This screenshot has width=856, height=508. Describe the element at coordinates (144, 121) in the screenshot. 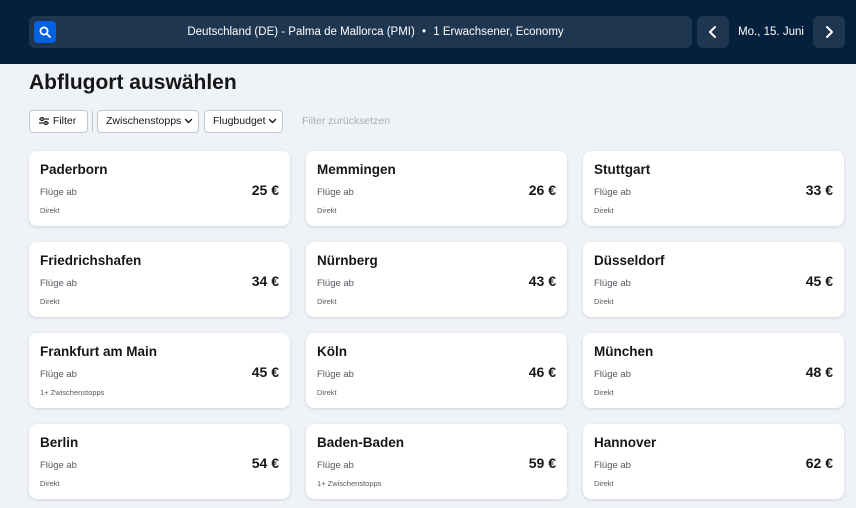

I see `stops-label: Zwischenstopps` at that location.